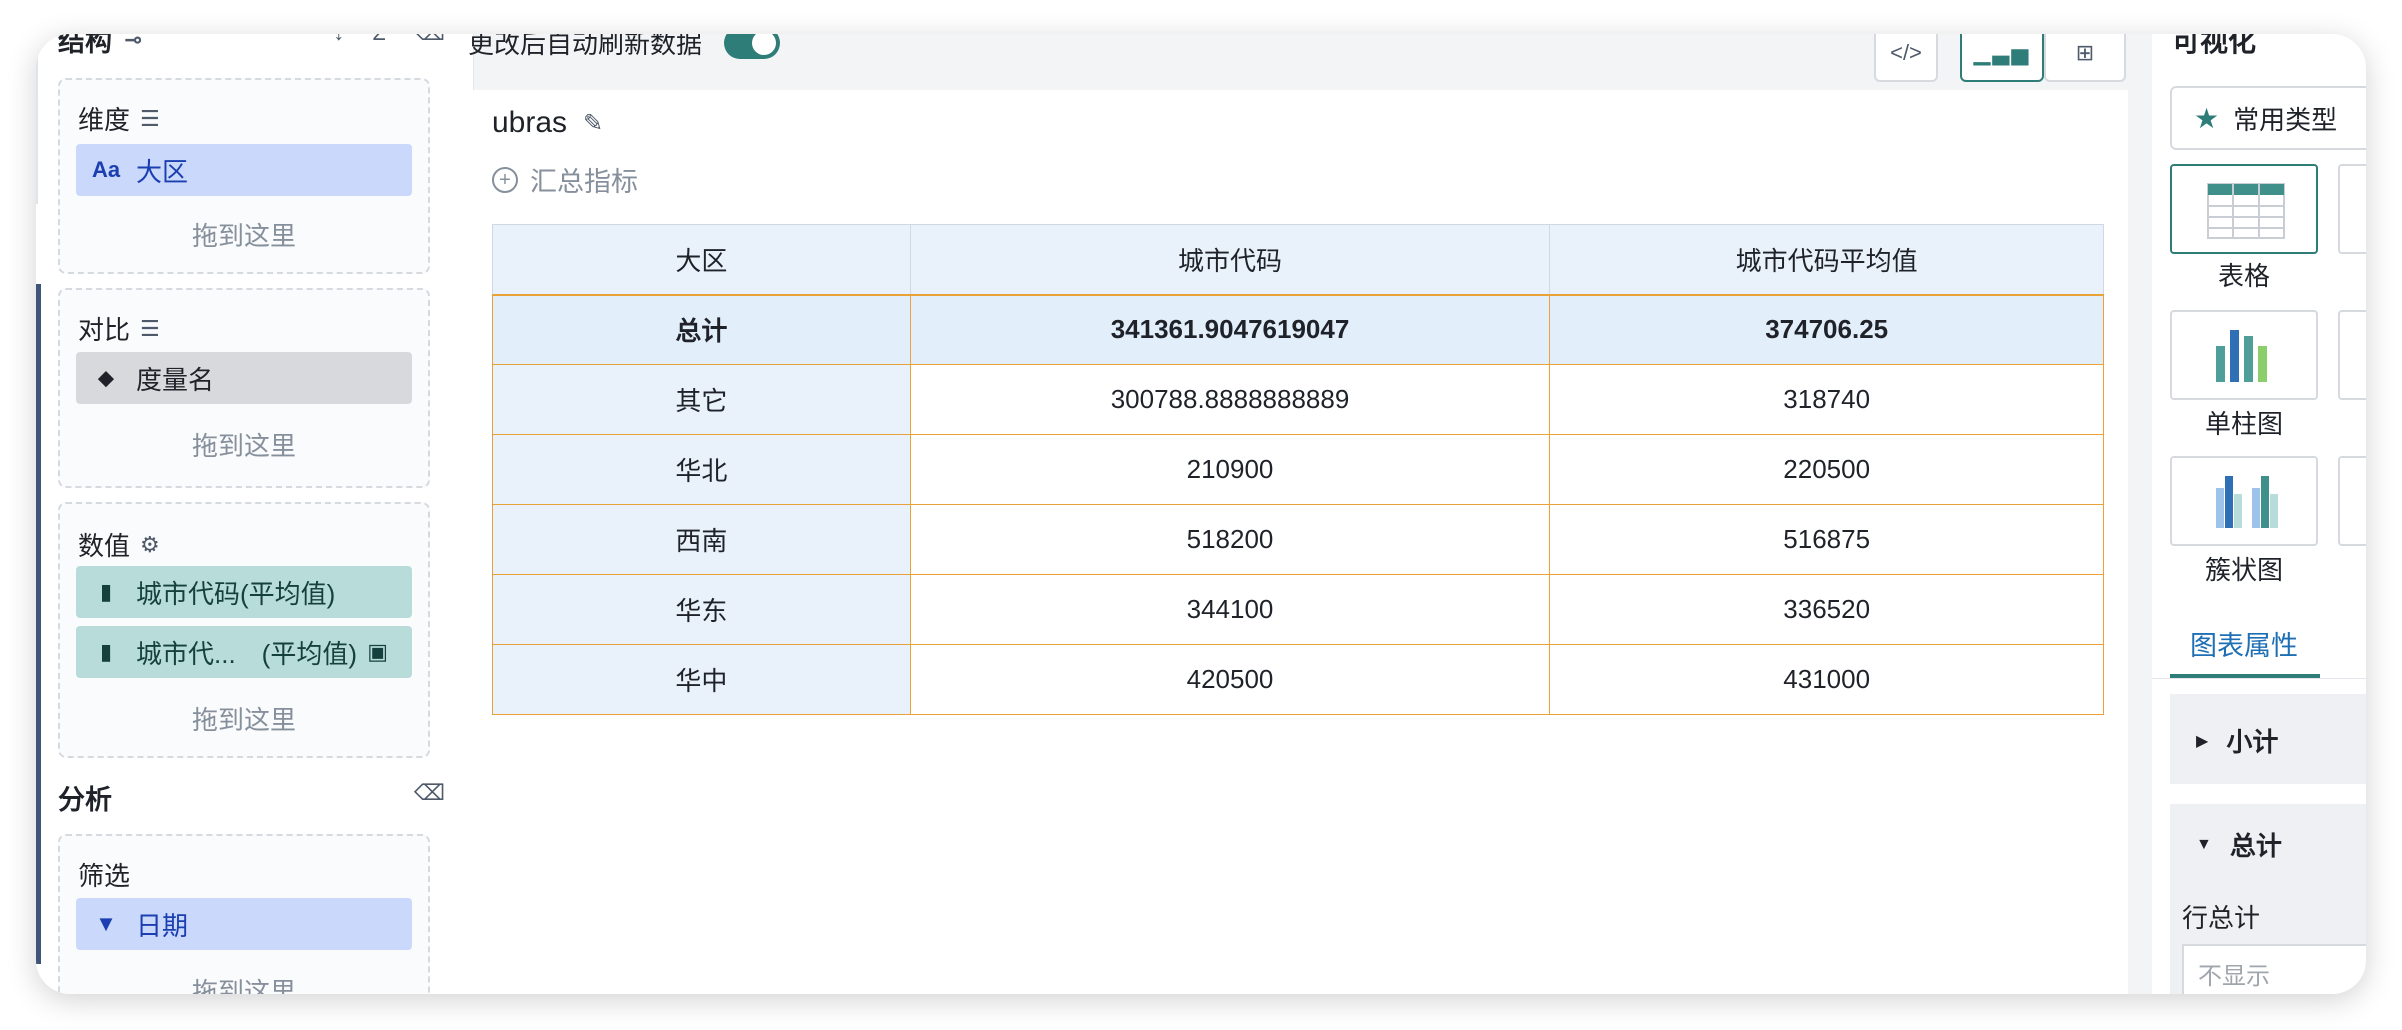 The height and width of the screenshot is (1030, 2402). Describe the element at coordinates (2243, 424) in the screenshot. I see `chart-type-label: 单柱图` at that location.